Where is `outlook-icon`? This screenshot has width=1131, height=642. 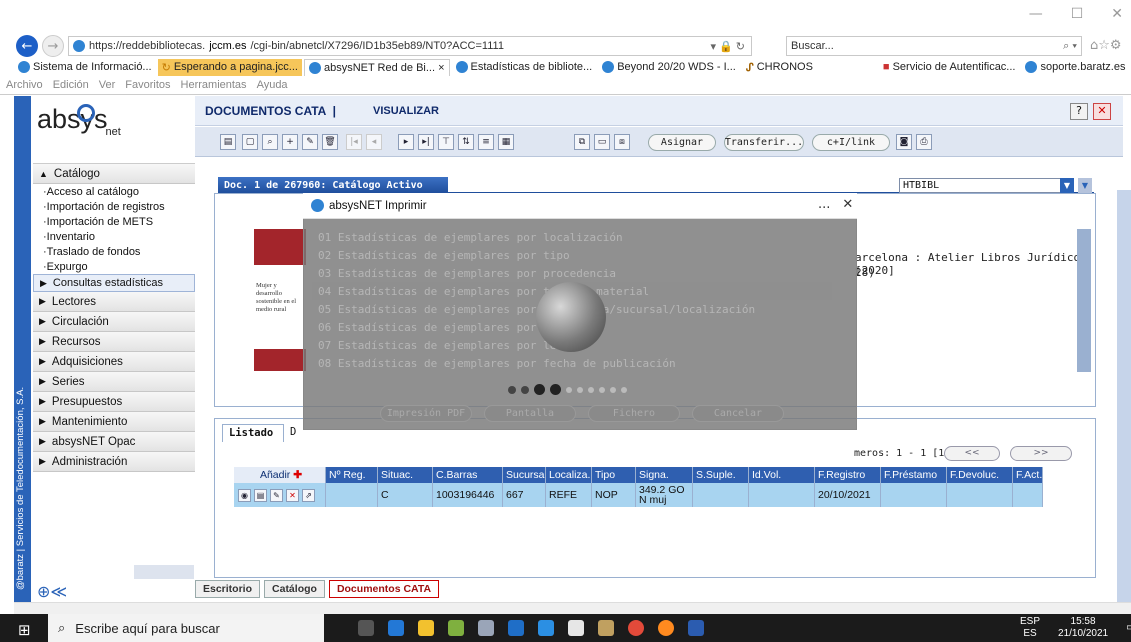
outlook-icon is located at coordinates (516, 628).